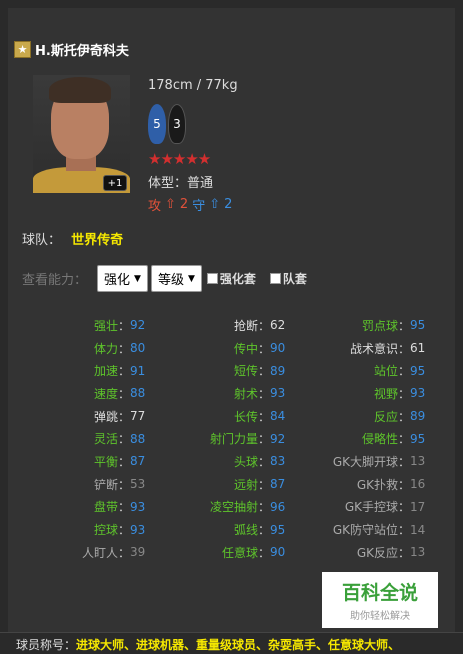 The width and height of the screenshot is (463, 654). I want to click on stat-item: 控球： 93, so click(88, 529).